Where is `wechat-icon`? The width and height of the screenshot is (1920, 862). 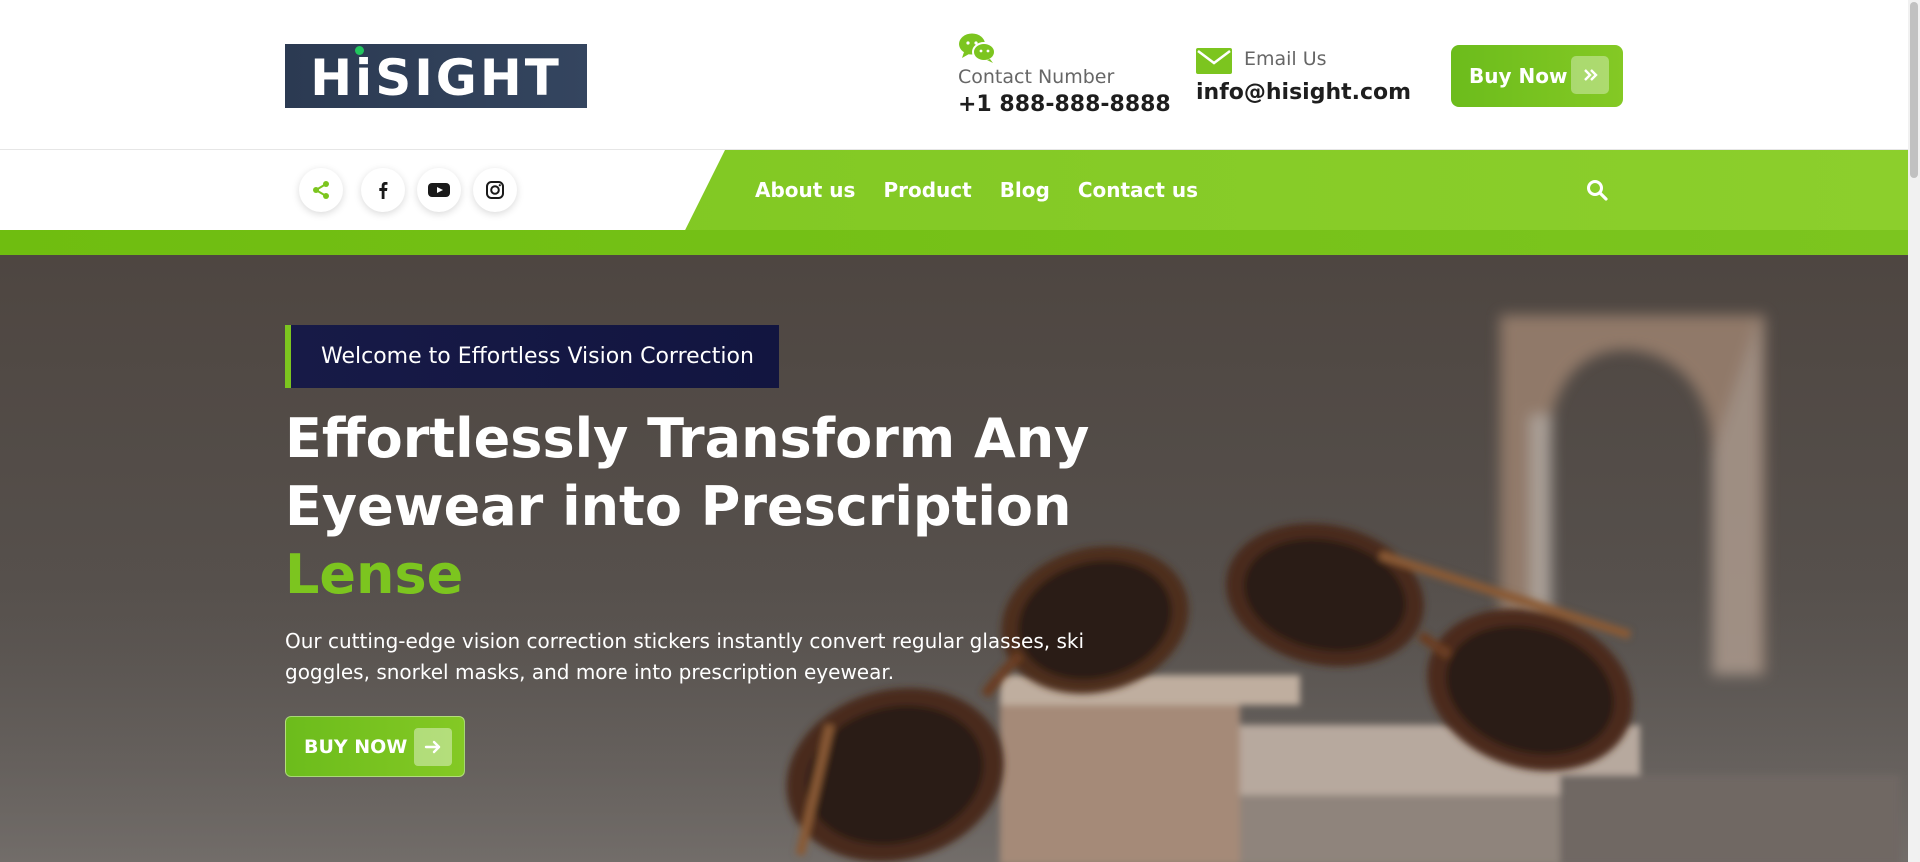
wechat-icon is located at coordinates (977, 48).